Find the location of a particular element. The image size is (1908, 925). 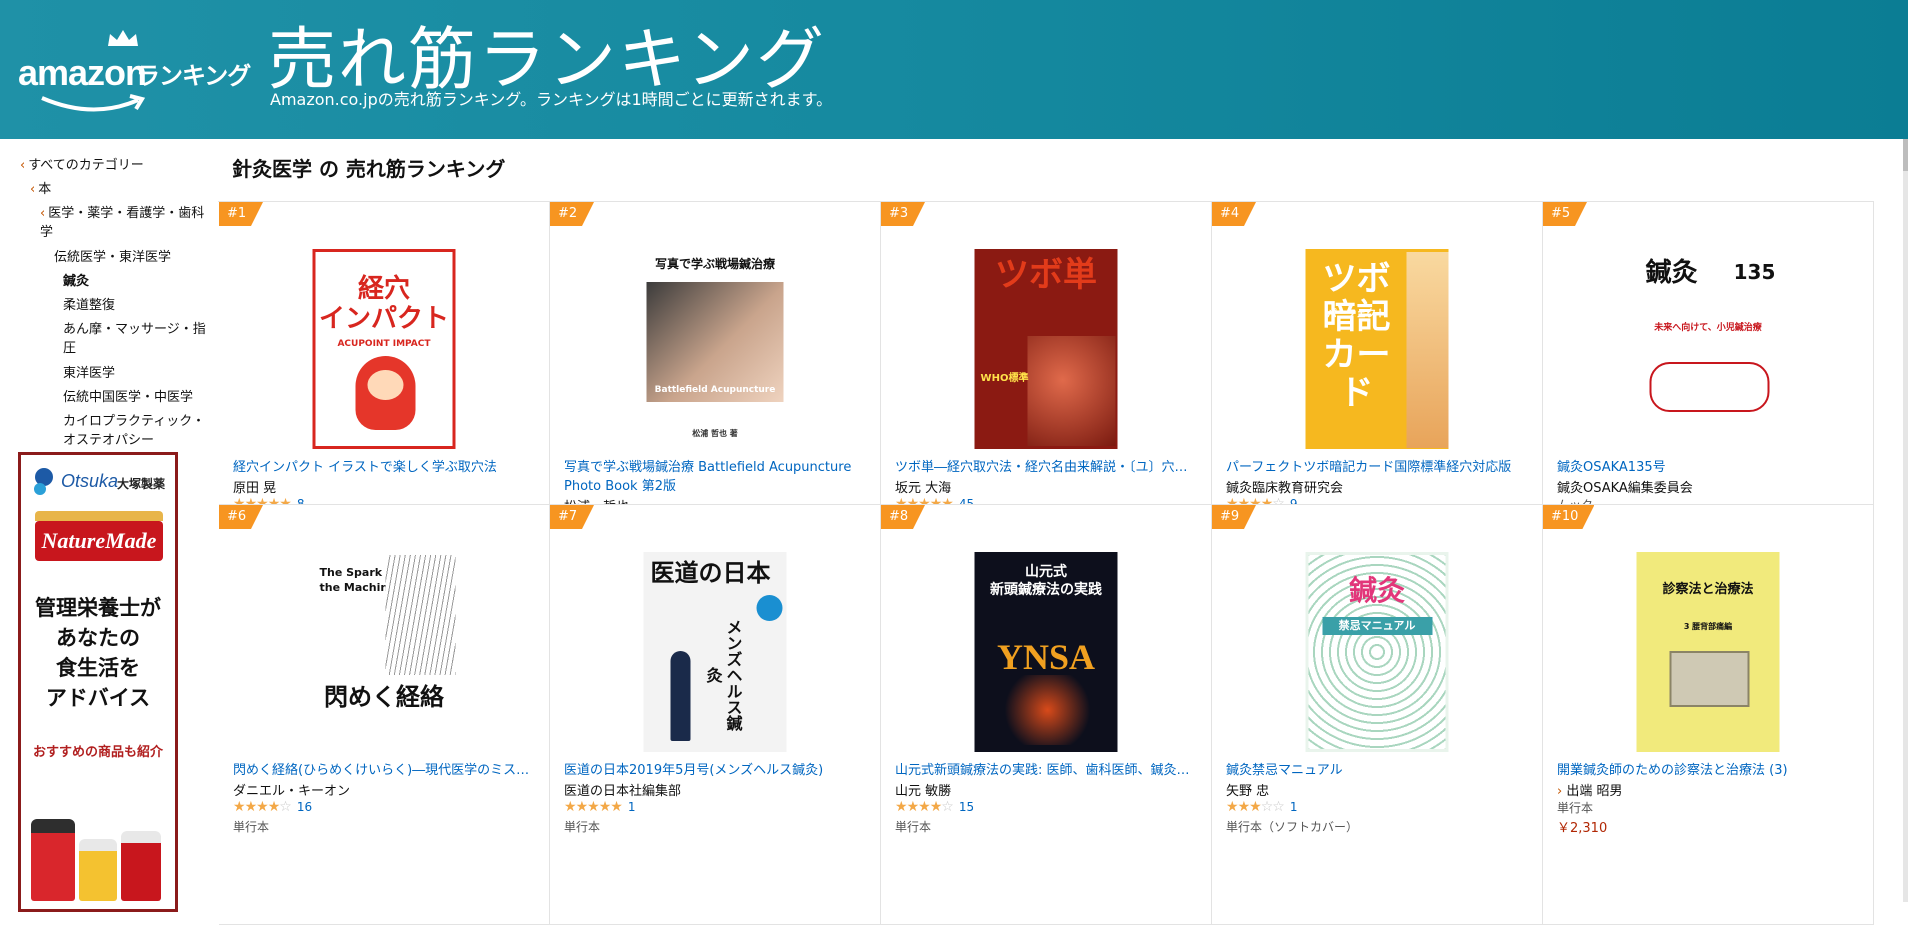

vertical-scrollbar is located at coordinates (1905, 520).